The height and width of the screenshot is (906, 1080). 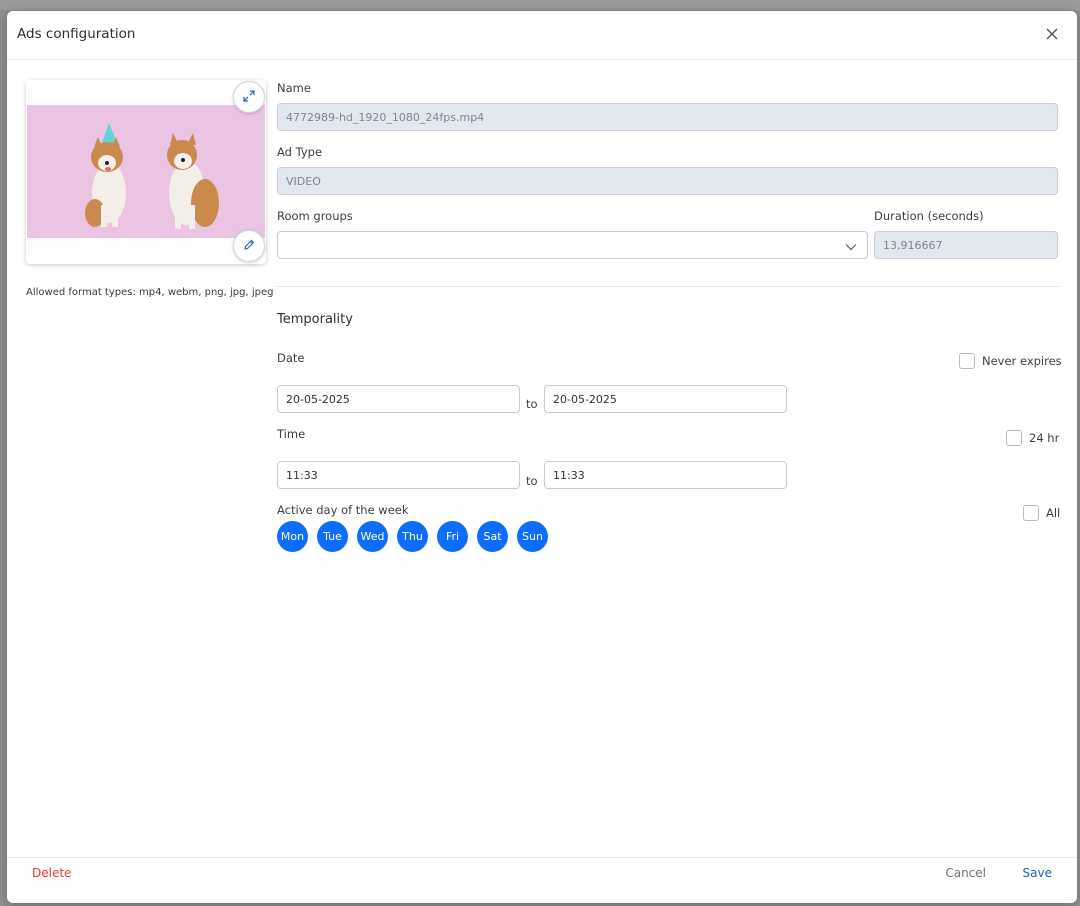 I want to click on weekday-selector: Mon Tue Wed Thu Fri Sat Sun, so click(x=412, y=536).